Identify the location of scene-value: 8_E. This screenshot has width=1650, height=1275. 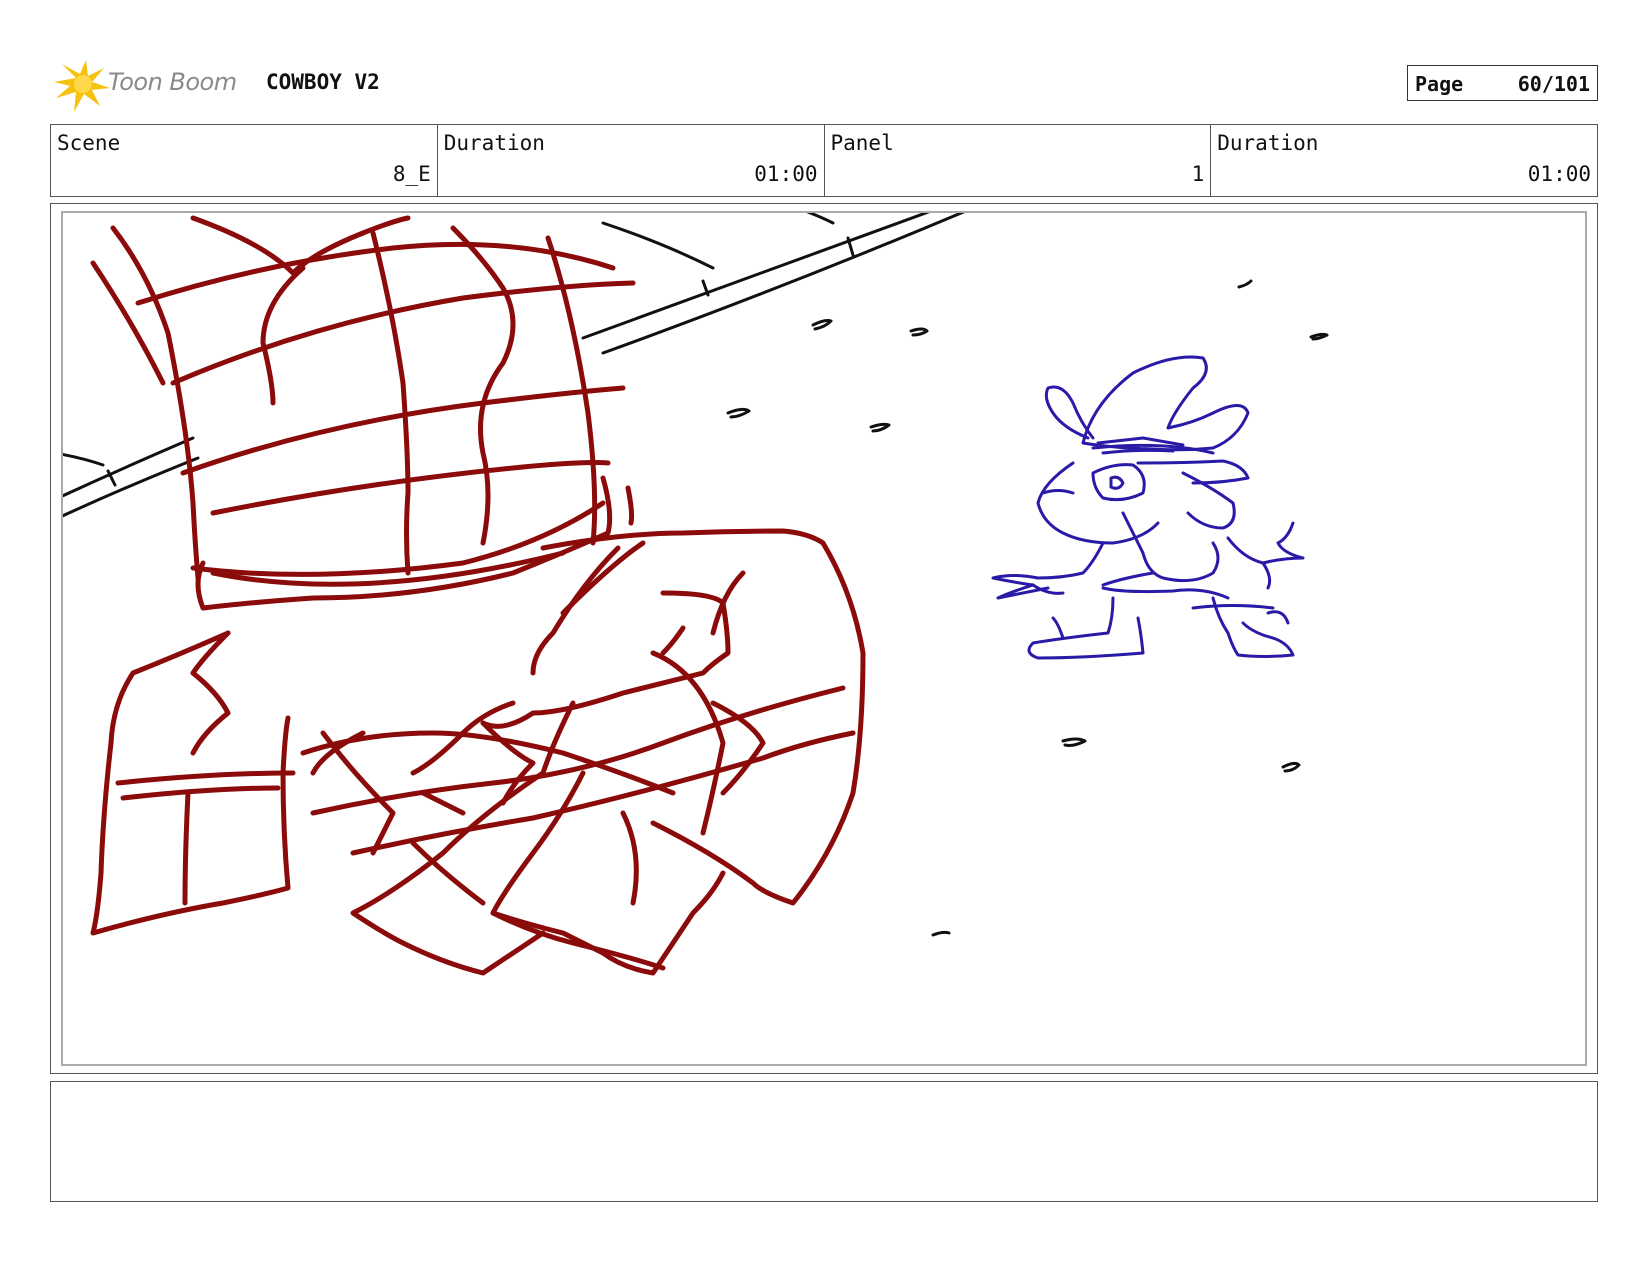
(411, 174).